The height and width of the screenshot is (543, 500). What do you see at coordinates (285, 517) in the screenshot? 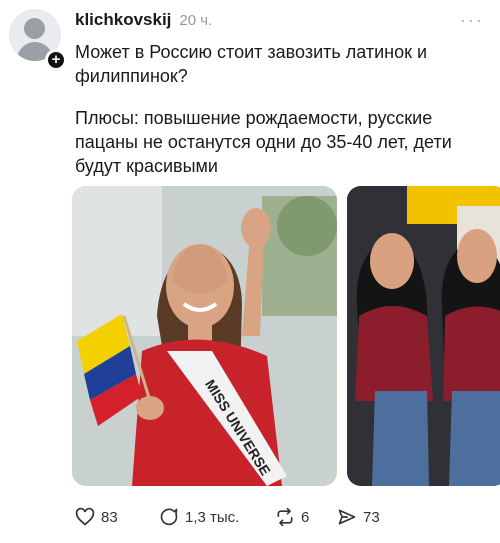
I see `repost-icon` at bounding box center [285, 517].